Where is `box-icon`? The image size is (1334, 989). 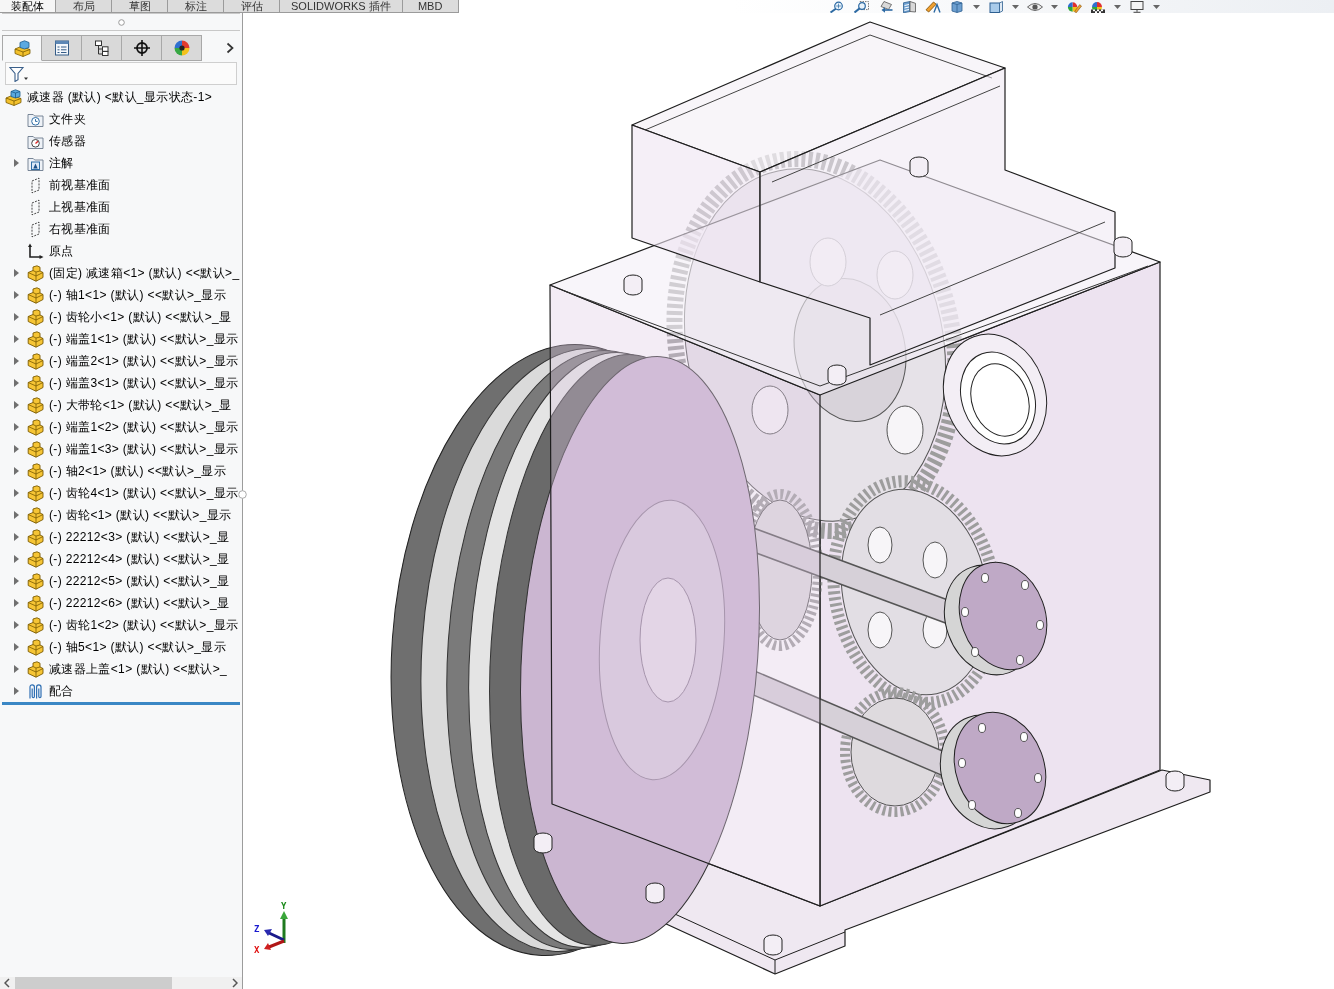
box-icon is located at coordinates (996, 6).